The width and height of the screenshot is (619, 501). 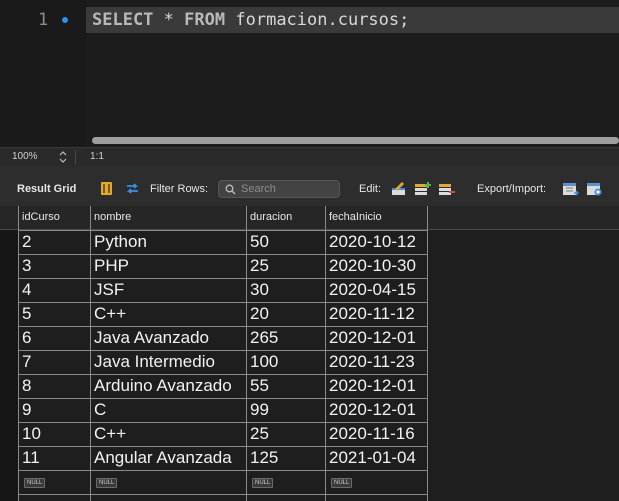 What do you see at coordinates (594, 188) in the screenshot?
I see `import-icon` at bounding box center [594, 188].